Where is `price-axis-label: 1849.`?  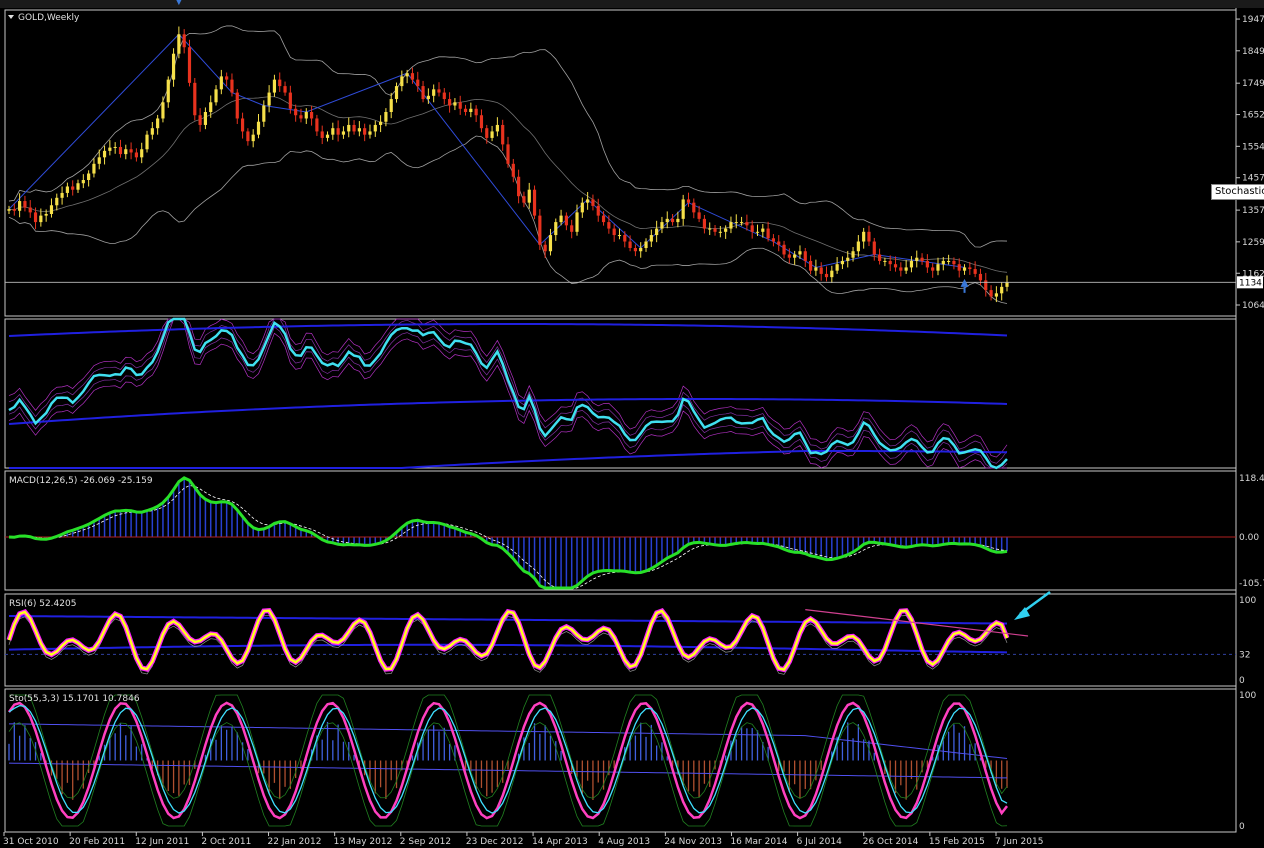
price-axis-label: 1849. is located at coordinates (1253, 52).